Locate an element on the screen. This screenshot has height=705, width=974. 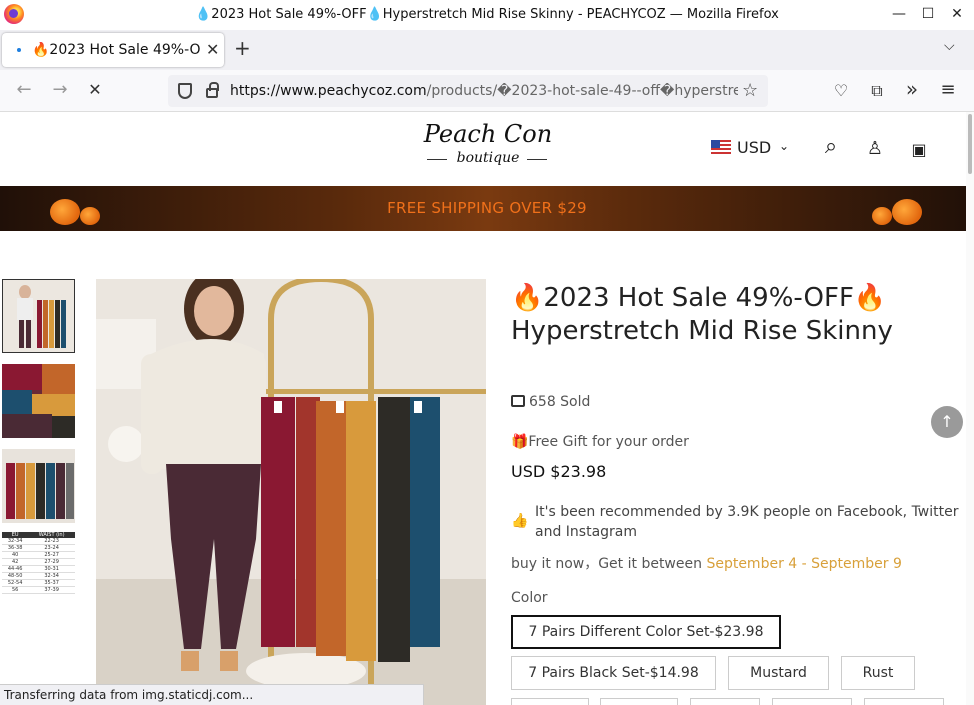
bookmark-star-icon: ☆ is located at coordinates (750, 90).